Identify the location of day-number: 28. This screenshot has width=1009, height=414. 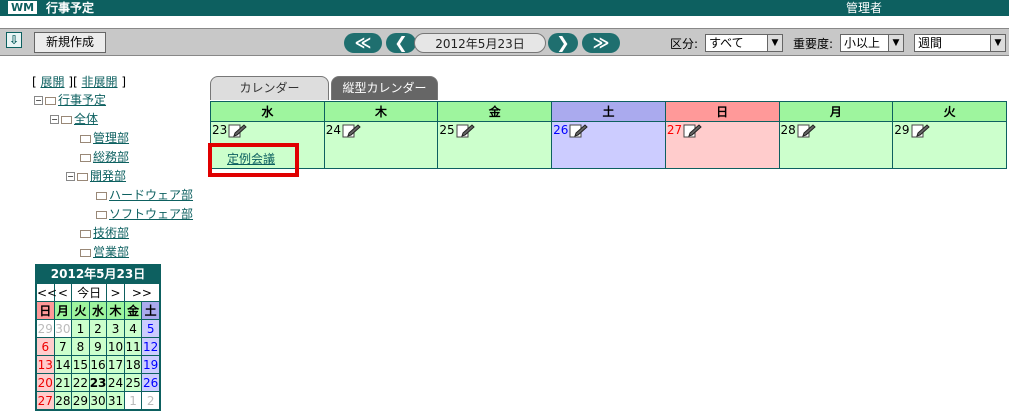
(788, 130).